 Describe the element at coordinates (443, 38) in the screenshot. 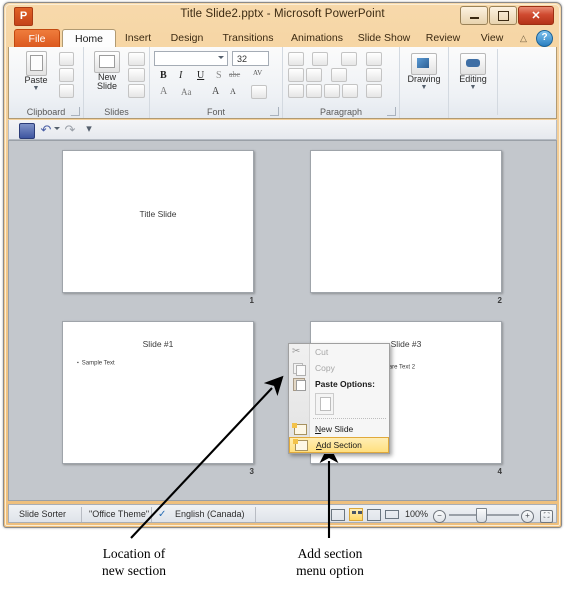

I see `tab-review: Review` at that location.